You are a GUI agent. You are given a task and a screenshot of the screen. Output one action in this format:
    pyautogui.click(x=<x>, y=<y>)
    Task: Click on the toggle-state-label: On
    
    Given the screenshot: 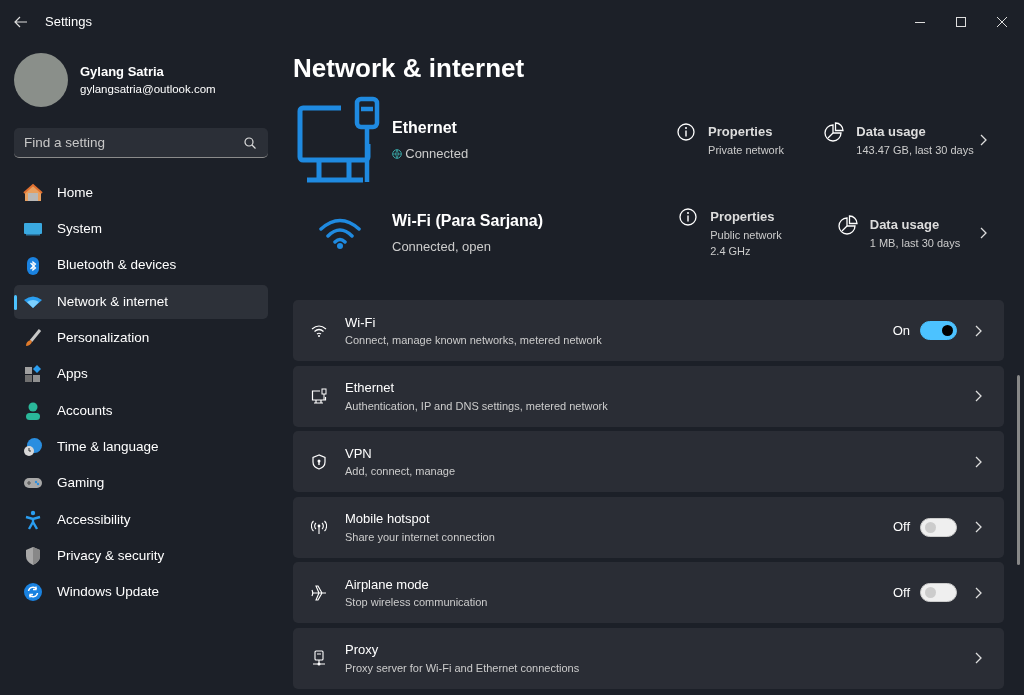 What is the action you would take?
    pyautogui.click(x=901, y=330)
    